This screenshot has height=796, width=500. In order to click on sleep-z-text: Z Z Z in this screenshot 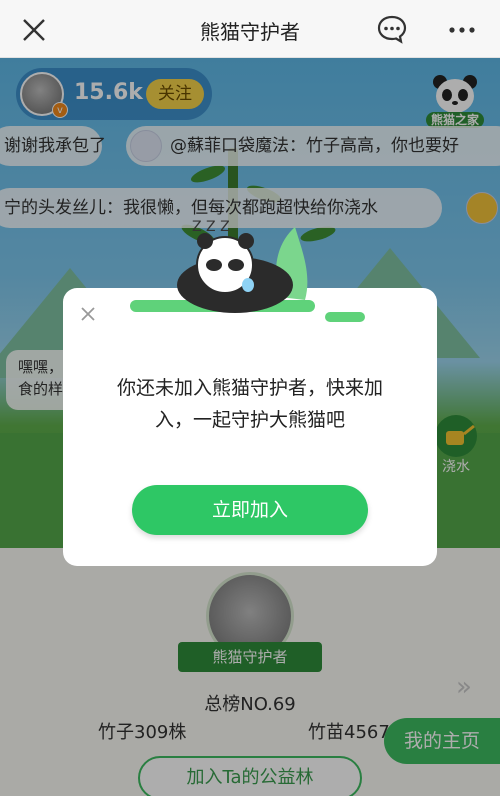, I will do `click(211, 227)`.